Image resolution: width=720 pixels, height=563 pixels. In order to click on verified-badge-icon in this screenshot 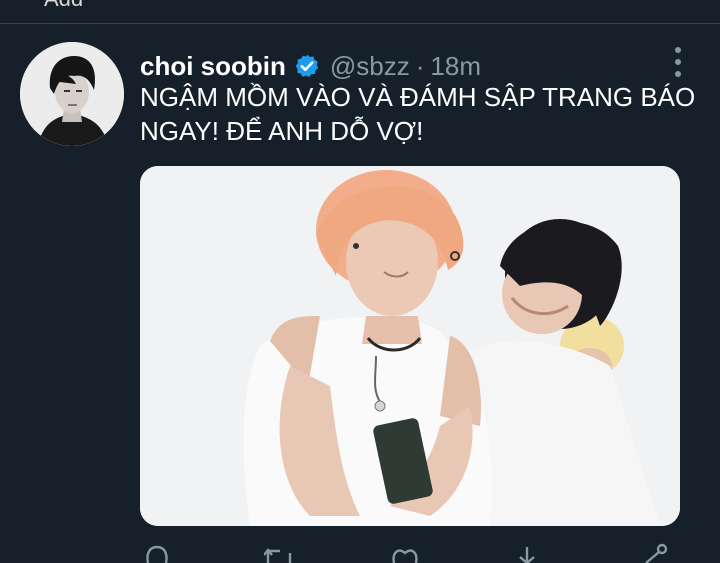, I will do `click(307, 66)`.